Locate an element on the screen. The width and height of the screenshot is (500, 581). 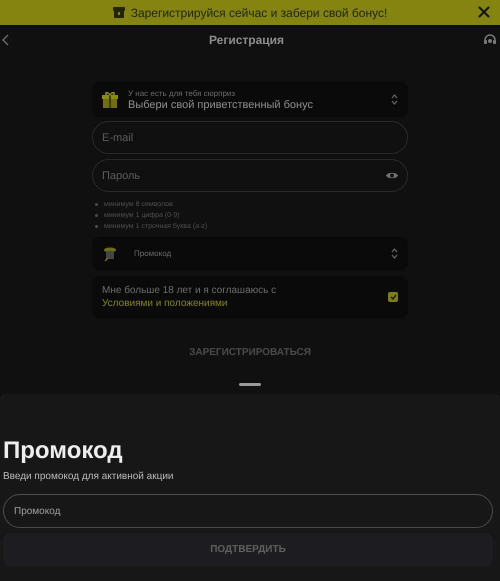
promo-code-select: Промокод is located at coordinates (250, 253).